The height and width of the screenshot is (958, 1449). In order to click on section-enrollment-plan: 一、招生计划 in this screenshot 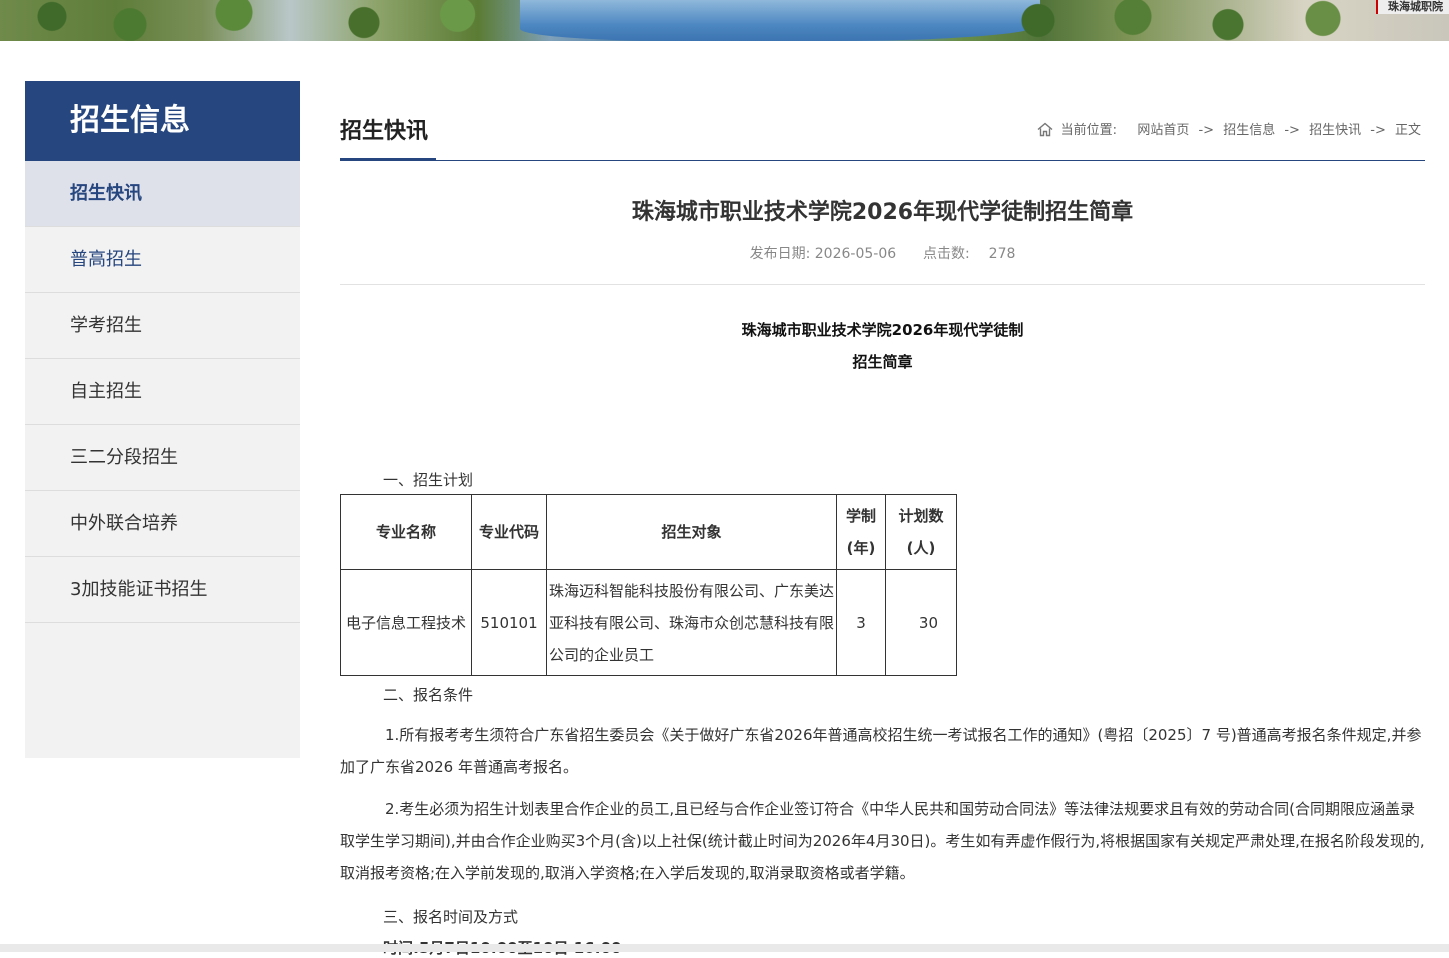, I will do `click(428, 480)`.